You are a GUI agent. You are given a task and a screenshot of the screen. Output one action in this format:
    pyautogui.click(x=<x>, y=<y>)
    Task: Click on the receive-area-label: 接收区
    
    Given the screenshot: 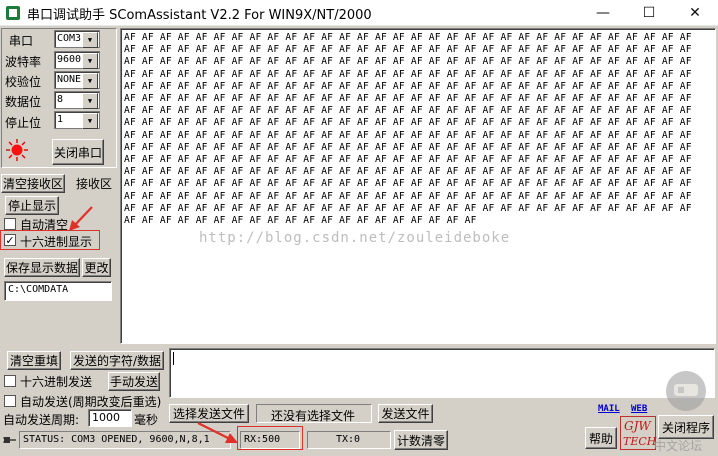 What is the action you would take?
    pyautogui.click(x=94, y=184)
    